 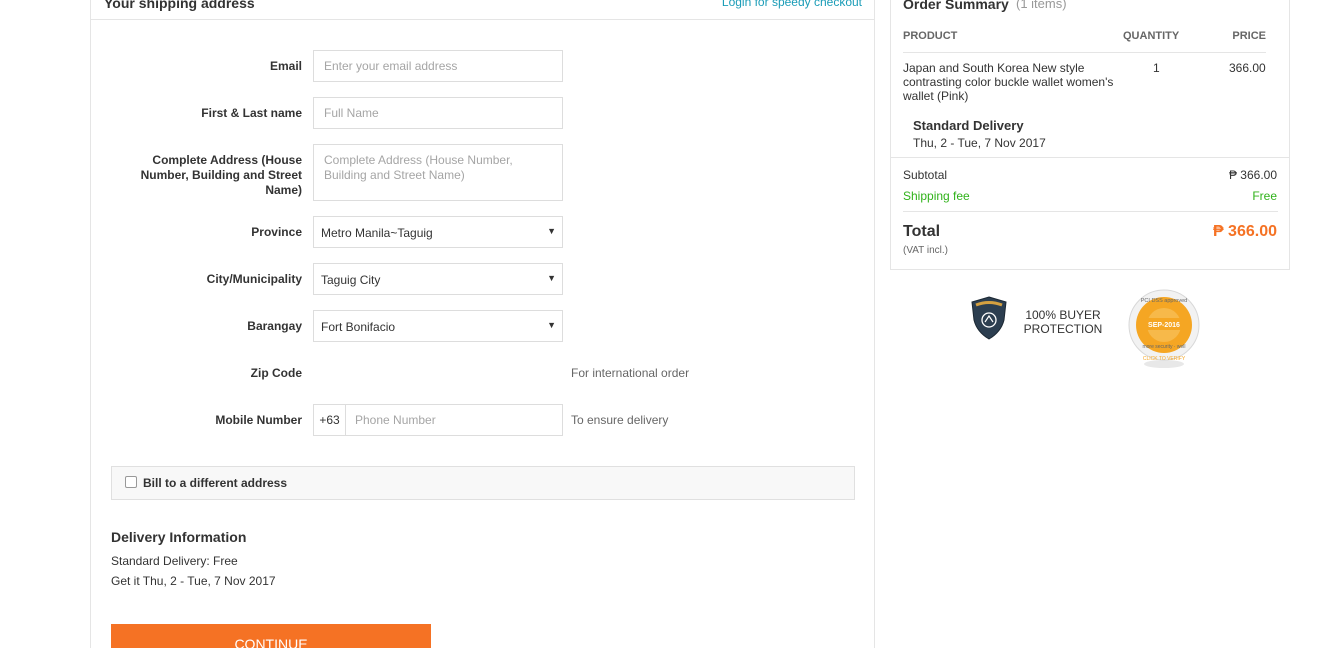 What do you see at coordinates (1163, 347) in the screenshot?
I see `pci-bottom-text: more security · well` at bounding box center [1163, 347].